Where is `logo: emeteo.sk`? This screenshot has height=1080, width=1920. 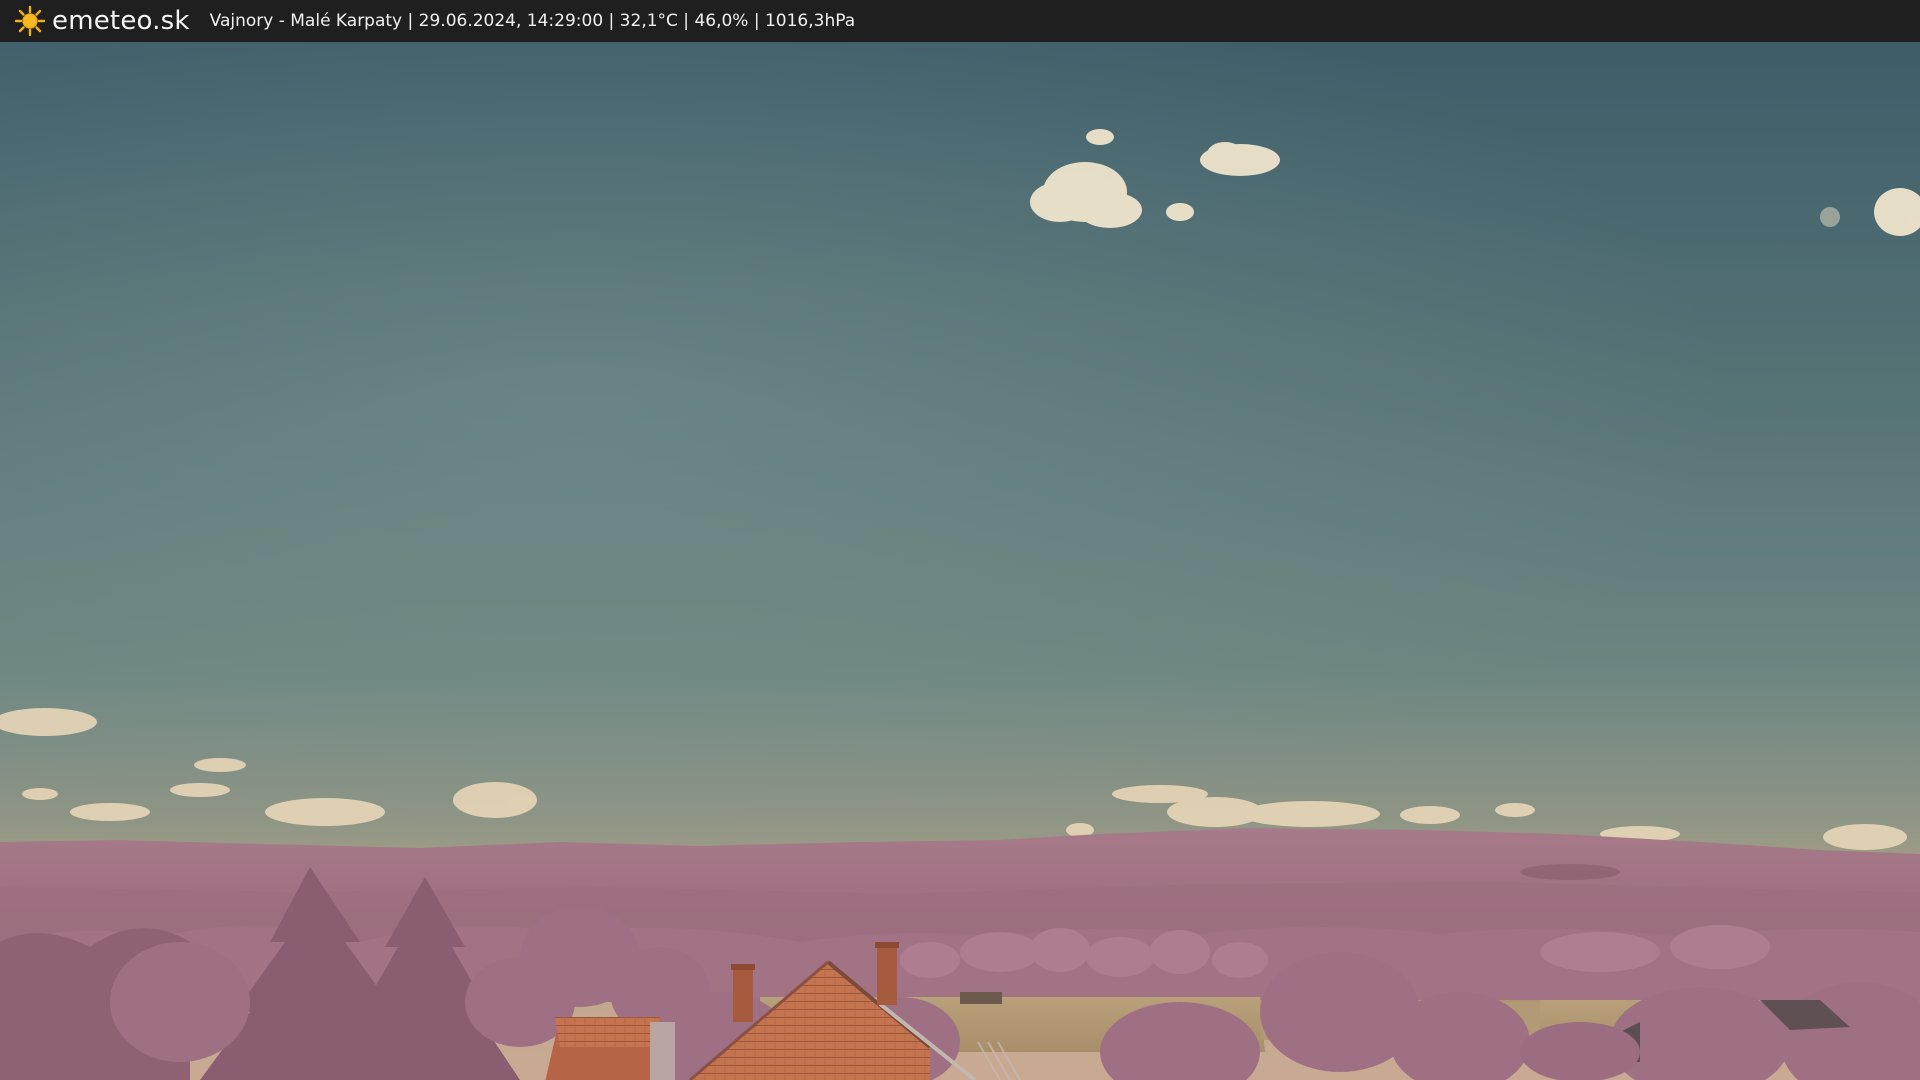
logo: emeteo.sk is located at coordinates (102, 21).